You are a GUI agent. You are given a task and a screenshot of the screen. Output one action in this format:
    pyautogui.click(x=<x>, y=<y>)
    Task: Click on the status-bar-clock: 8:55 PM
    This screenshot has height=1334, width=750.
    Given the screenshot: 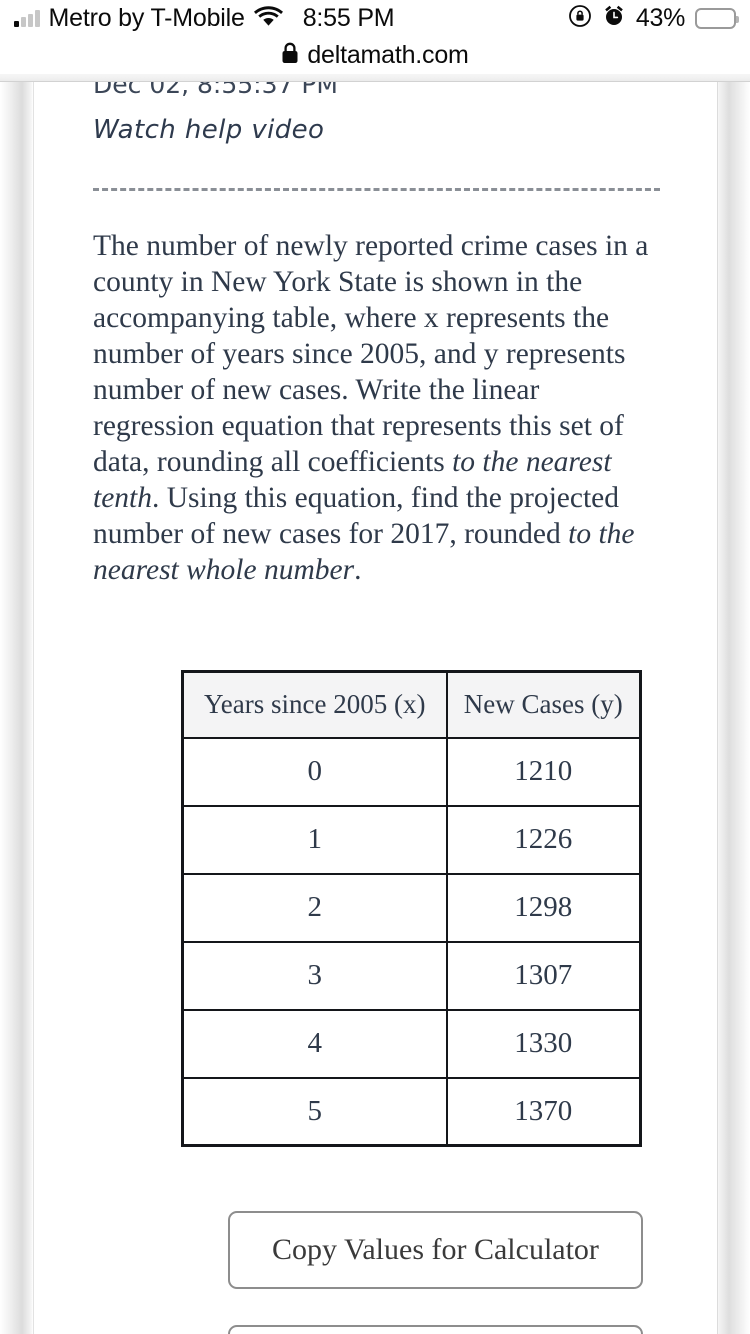 What is the action you would take?
    pyautogui.click(x=348, y=17)
    